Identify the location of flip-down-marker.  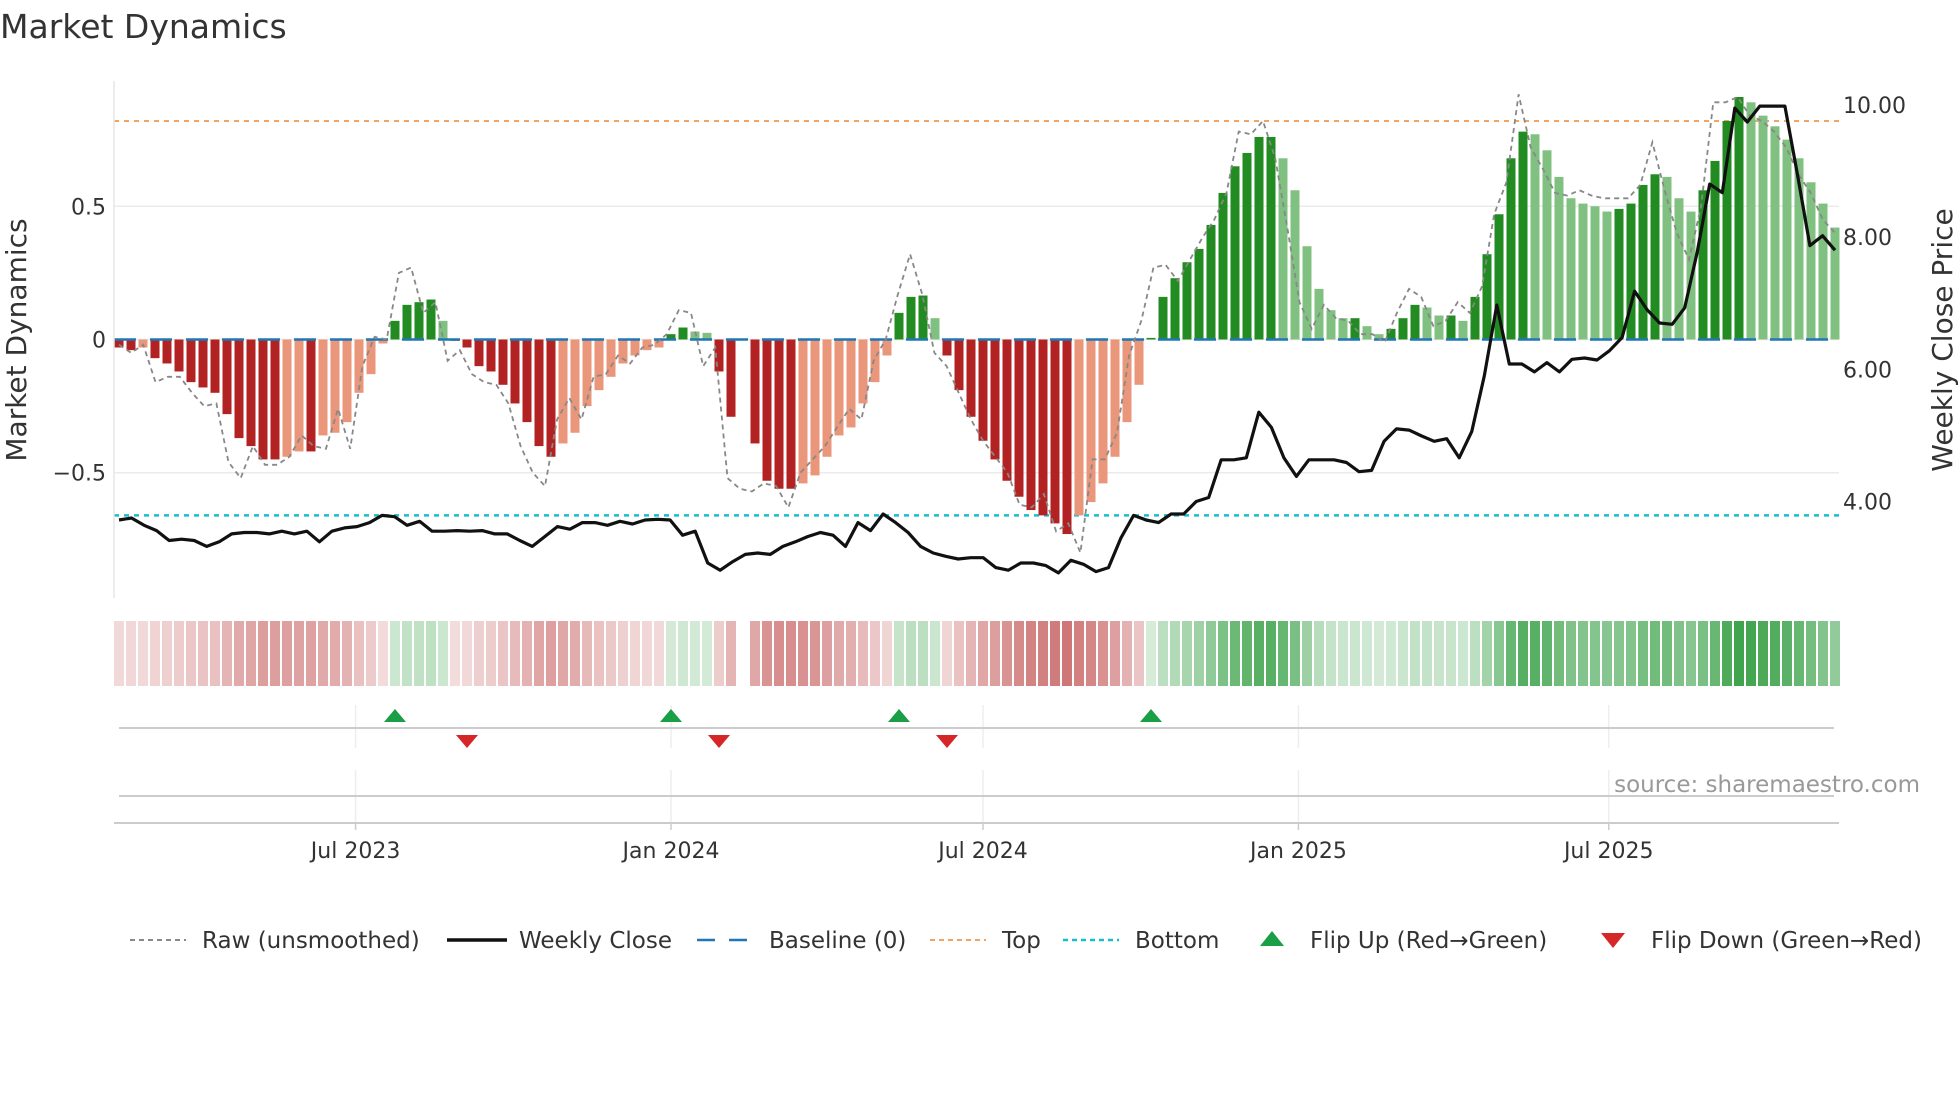
(947, 741).